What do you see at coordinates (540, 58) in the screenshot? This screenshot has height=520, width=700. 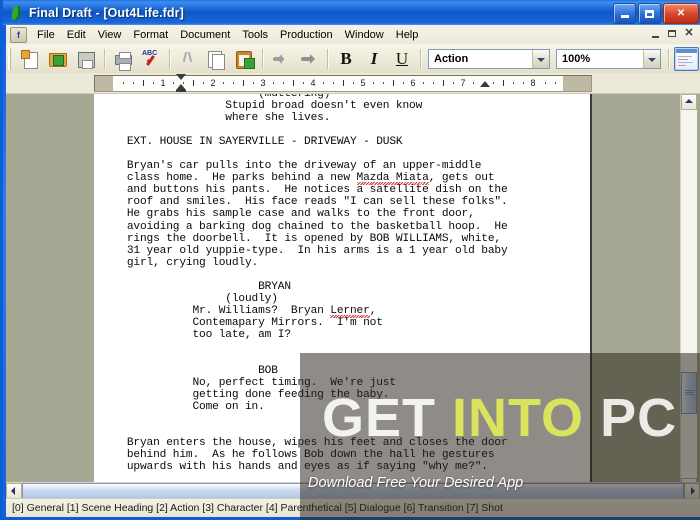 I see `element-type-chevron-down-icon` at bounding box center [540, 58].